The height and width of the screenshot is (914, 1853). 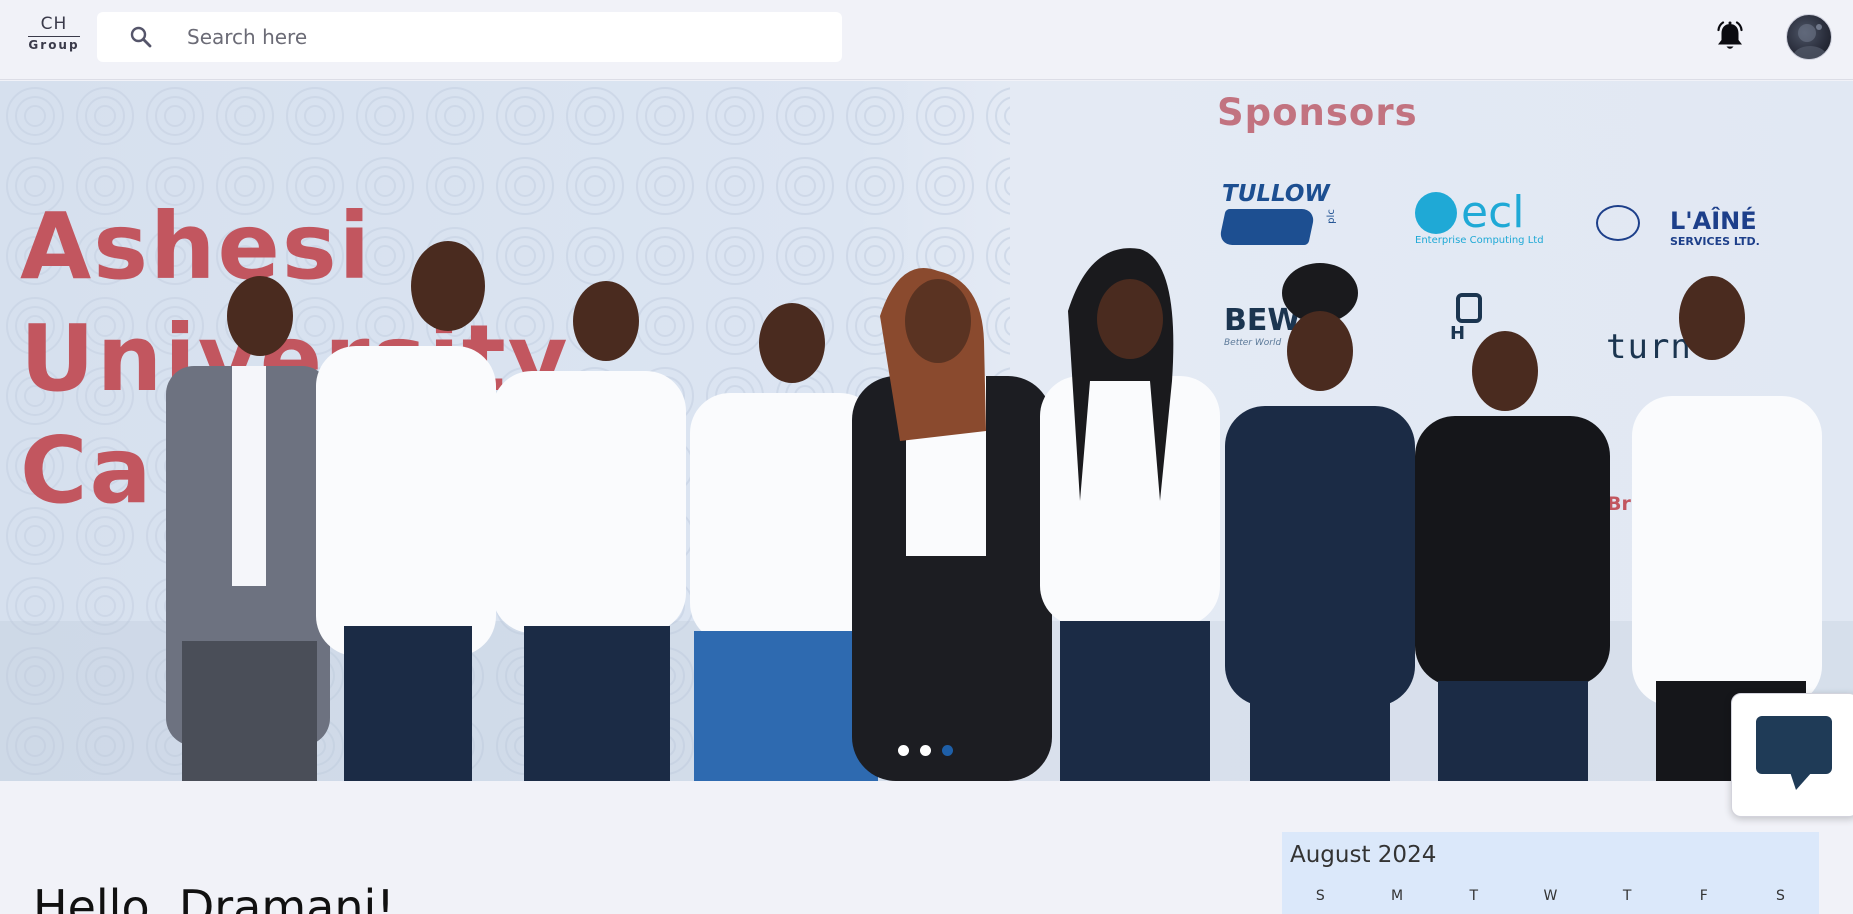 What do you see at coordinates (54, 44) in the screenshot?
I see `logo-text-bottom: Group` at bounding box center [54, 44].